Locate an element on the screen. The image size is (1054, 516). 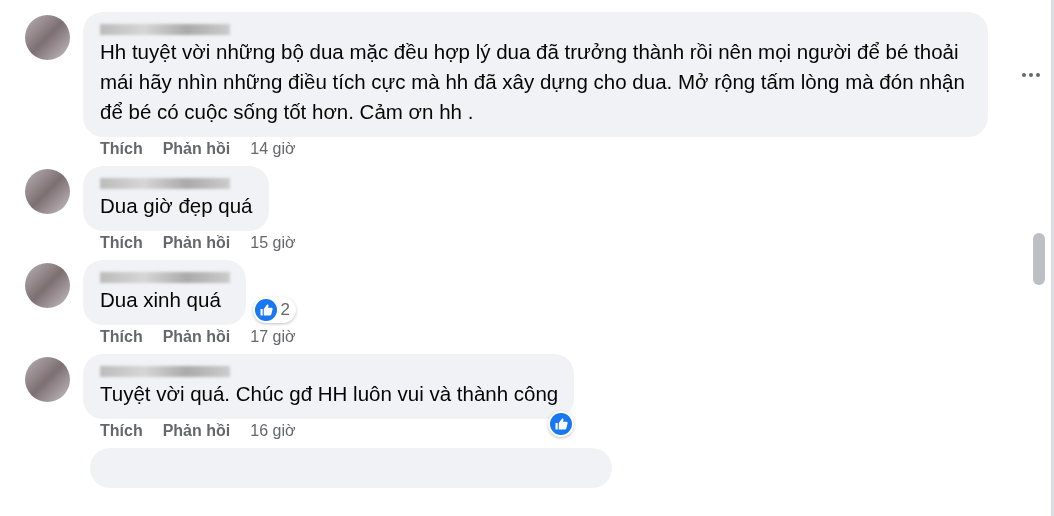
comment-time: 14 giờ is located at coordinates (273, 149).